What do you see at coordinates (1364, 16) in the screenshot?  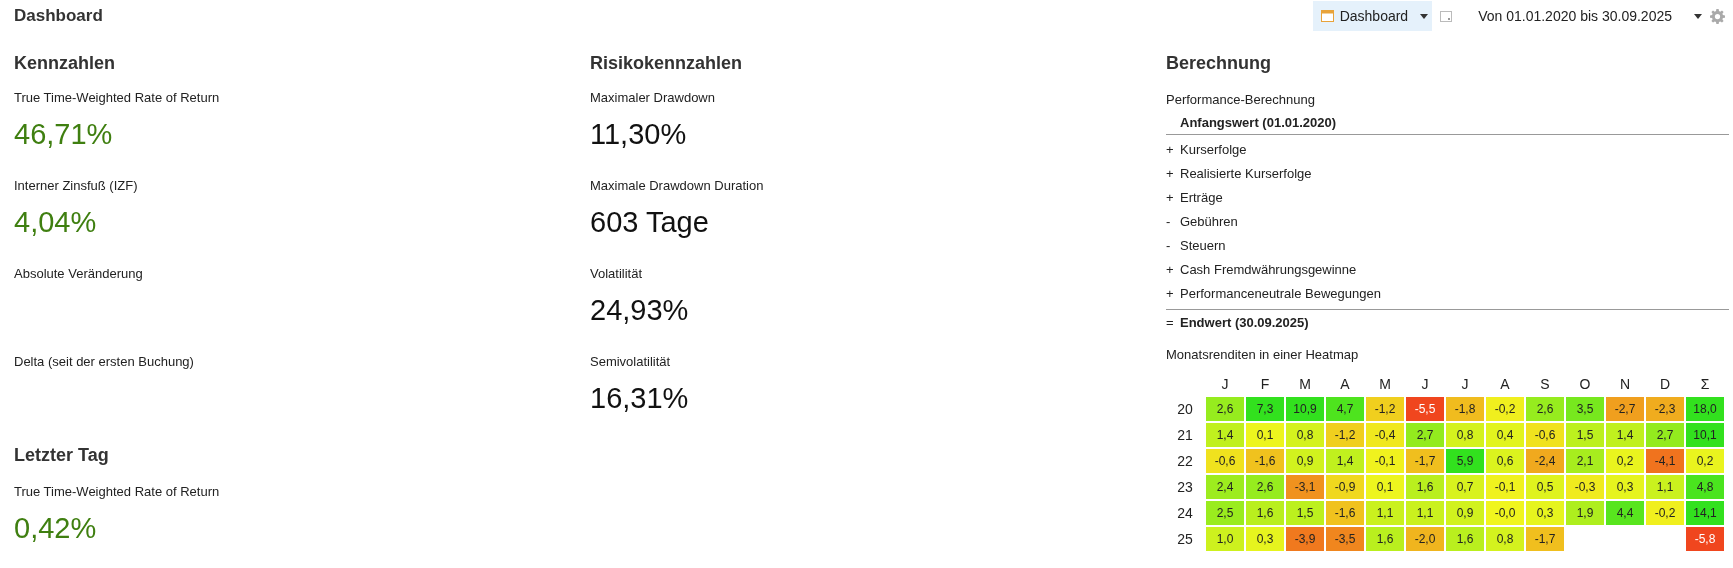 I see `dashboard-button: Dashboard` at bounding box center [1364, 16].